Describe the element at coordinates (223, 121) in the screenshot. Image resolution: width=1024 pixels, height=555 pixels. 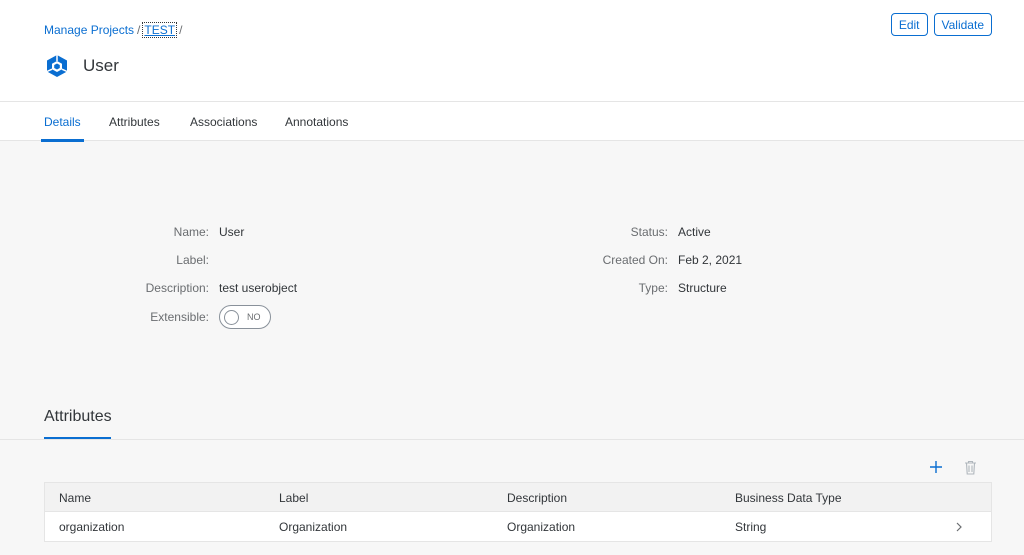
I see `tab-associations: Associations` at that location.